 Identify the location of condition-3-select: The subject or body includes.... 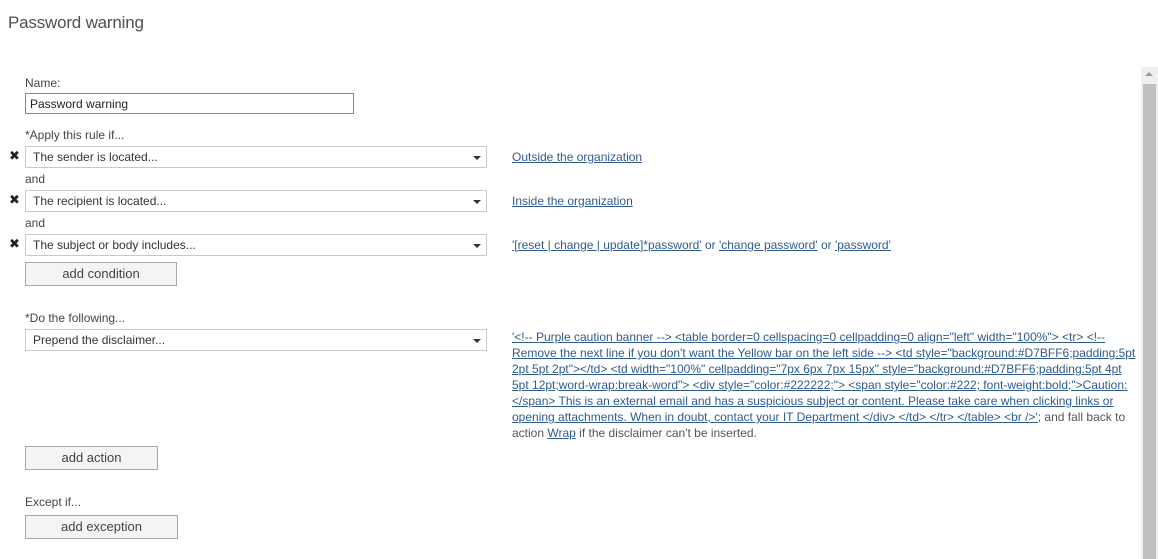
(256, 245).